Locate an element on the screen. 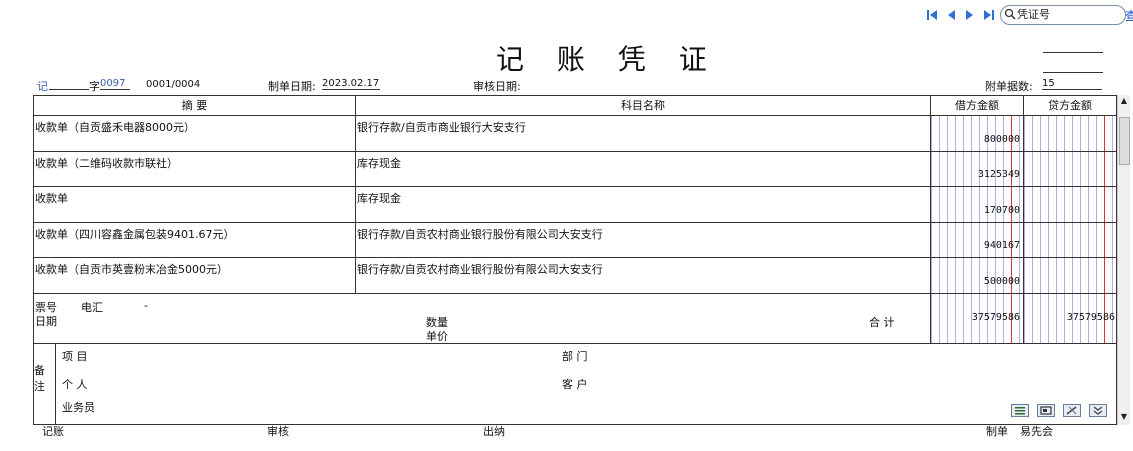  summary-text: 收款单 is located at coordinates (51, 198).